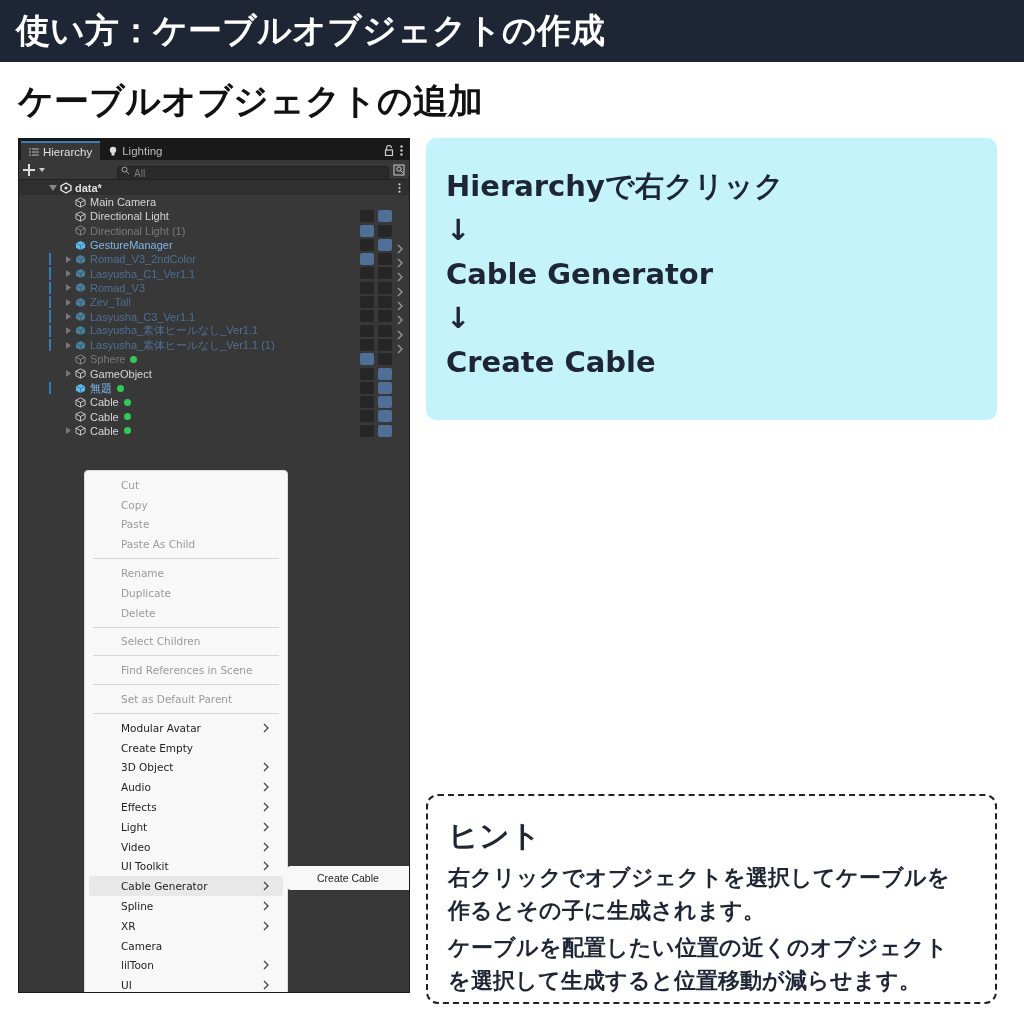 The width and height of the screenshot is (1024, 1024). What do you see at coordinates (367, 244) in the screenshot?
I see `visibility-toggle` at bounding box center [367, 244].